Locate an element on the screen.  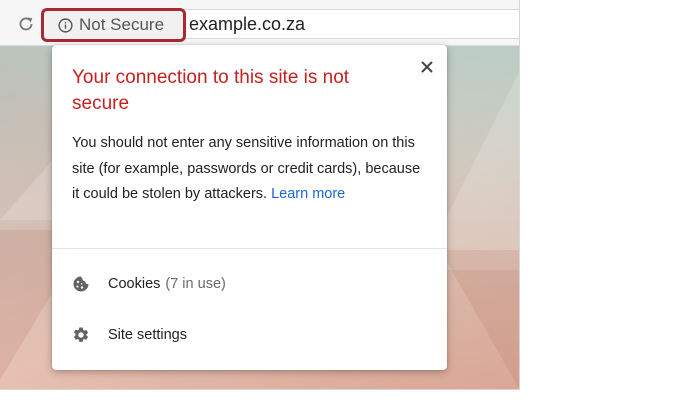
background-shard is located at coordinates (479, 319).